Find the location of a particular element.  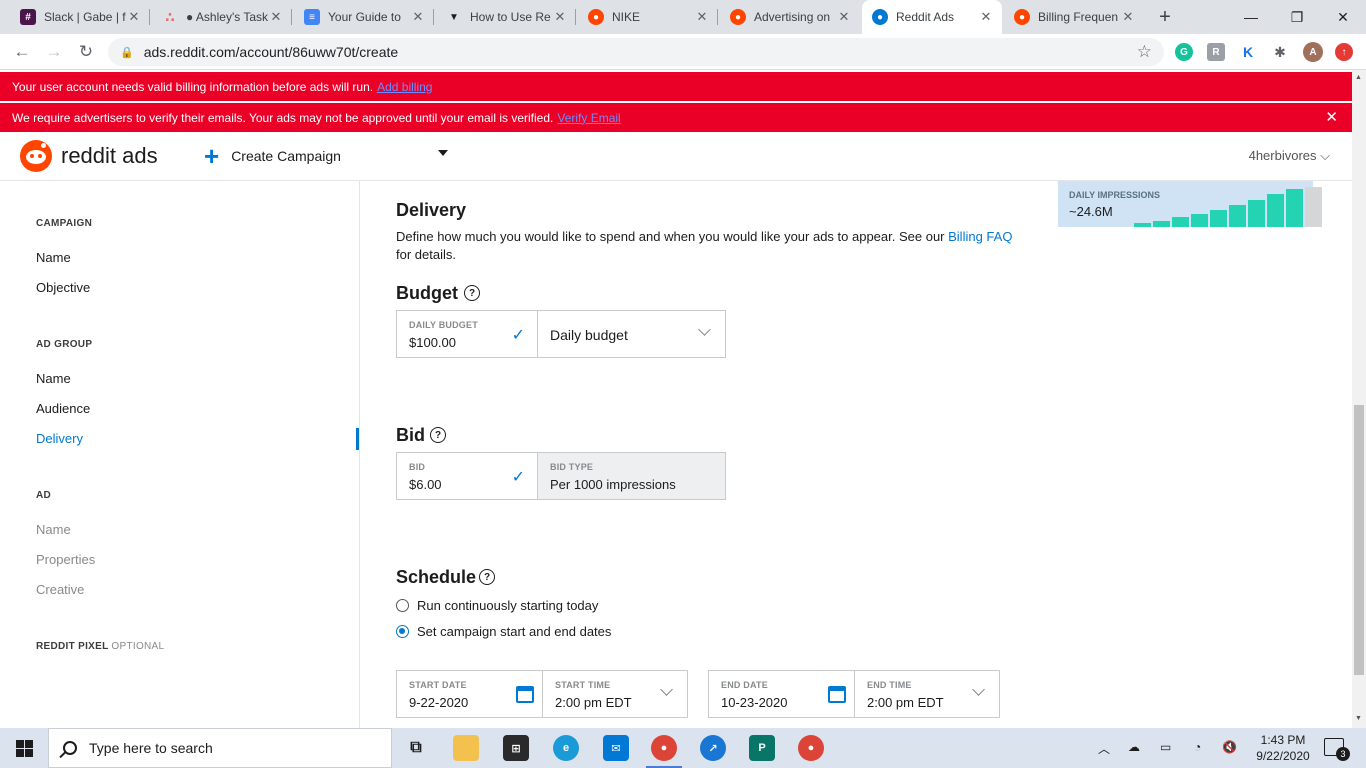

new-tab-button: + is located at coordinates (1165, 17).